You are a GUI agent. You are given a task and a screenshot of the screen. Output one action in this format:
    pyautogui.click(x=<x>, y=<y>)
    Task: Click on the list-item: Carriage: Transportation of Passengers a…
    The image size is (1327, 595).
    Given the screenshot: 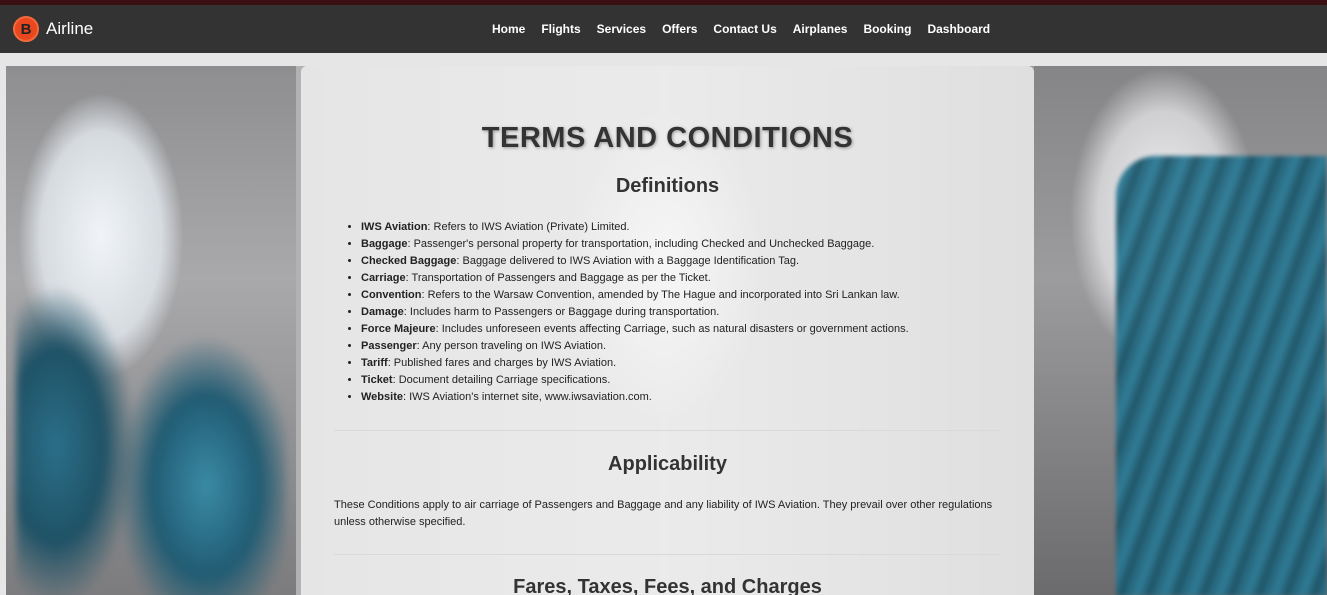 What is the action you would take?
    pyautogui.click(x=671, y=279)
    